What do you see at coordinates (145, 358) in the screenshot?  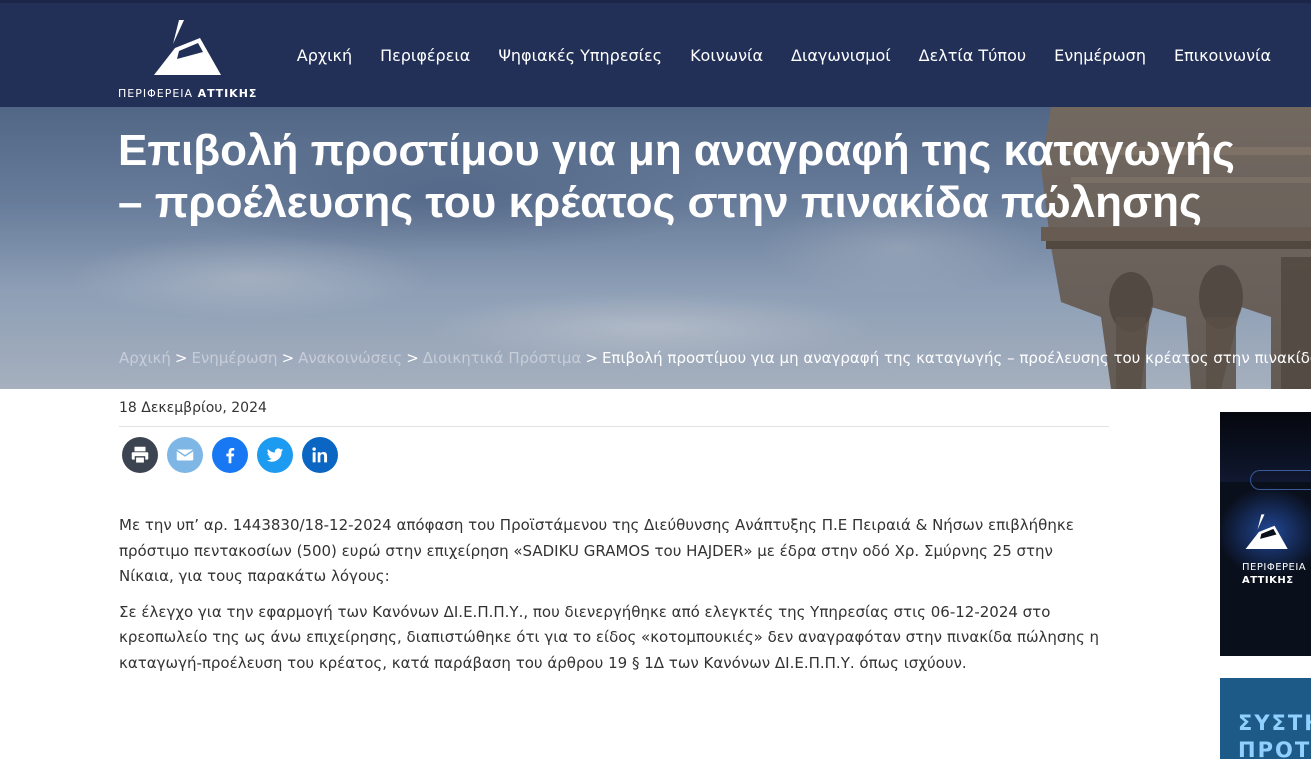 I see `breadcrumb-link-home: Αρχική` at bounding box center [145, 358].